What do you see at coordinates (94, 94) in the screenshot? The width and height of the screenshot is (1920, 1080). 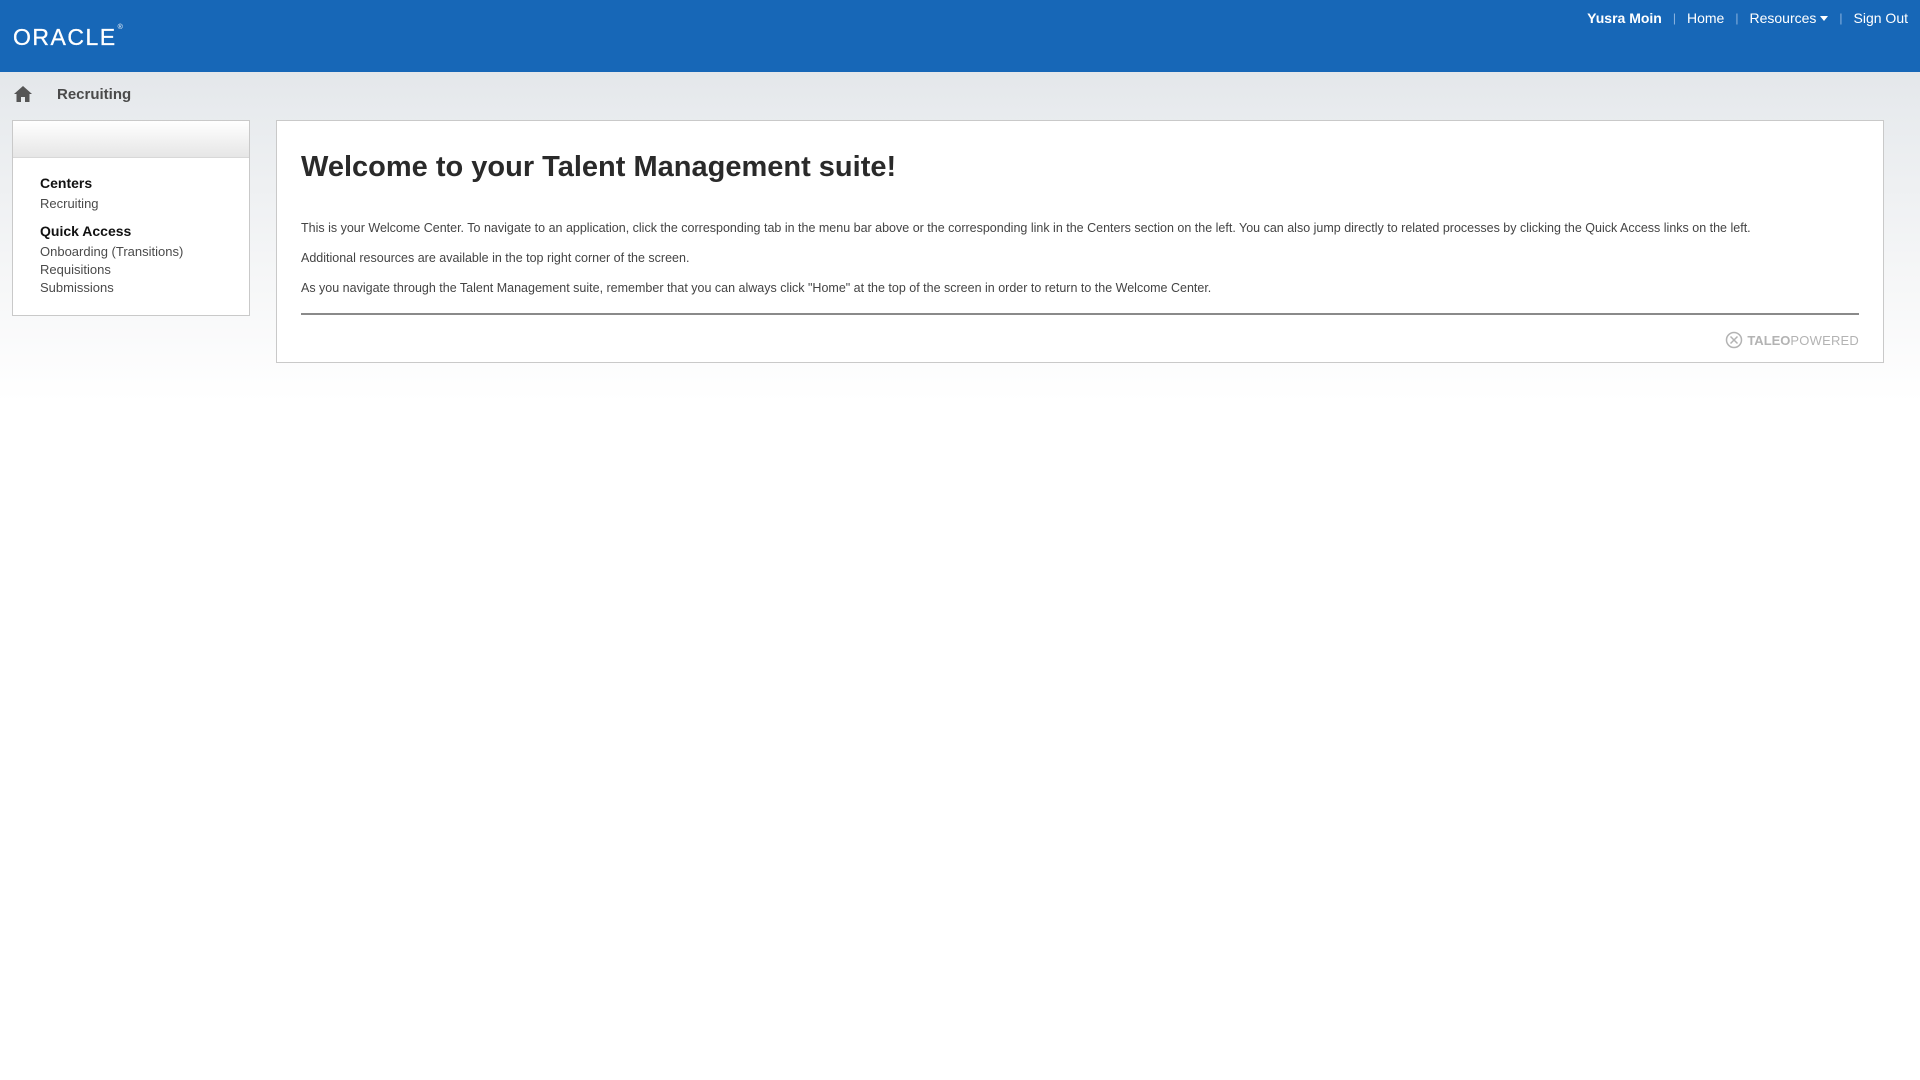 I see `breadcrumb-recruiting: Recruiting` at bounding box center [94, 94].